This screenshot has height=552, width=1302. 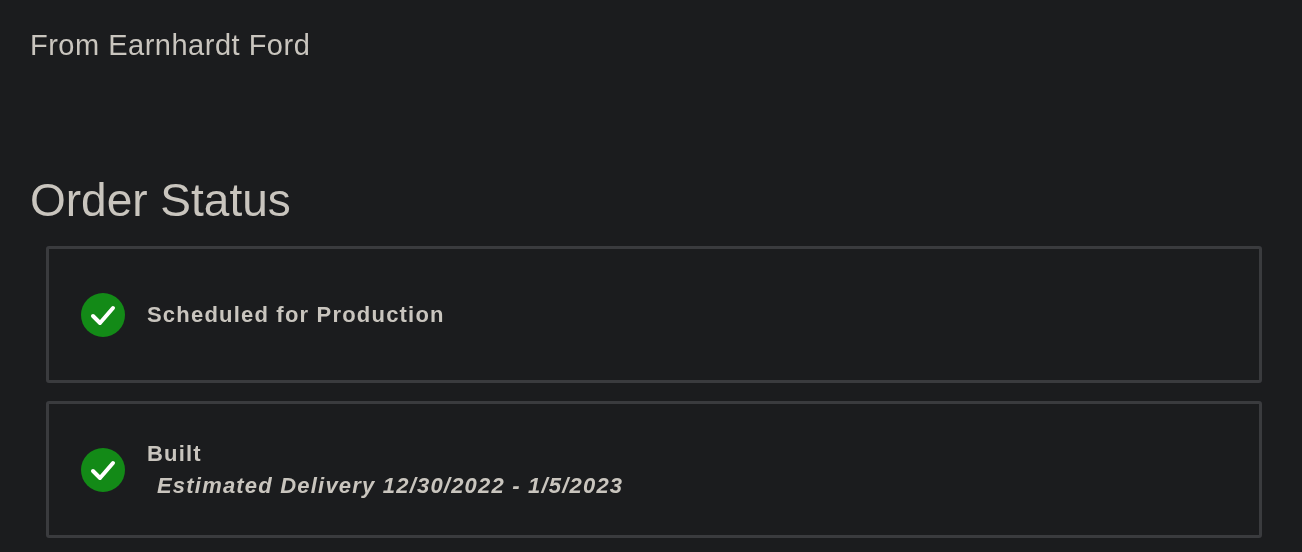 What do you see at coordinates (160, 200) in the screenshot?
I see `section-heading: Order Status` at bounding box center [160, 200].